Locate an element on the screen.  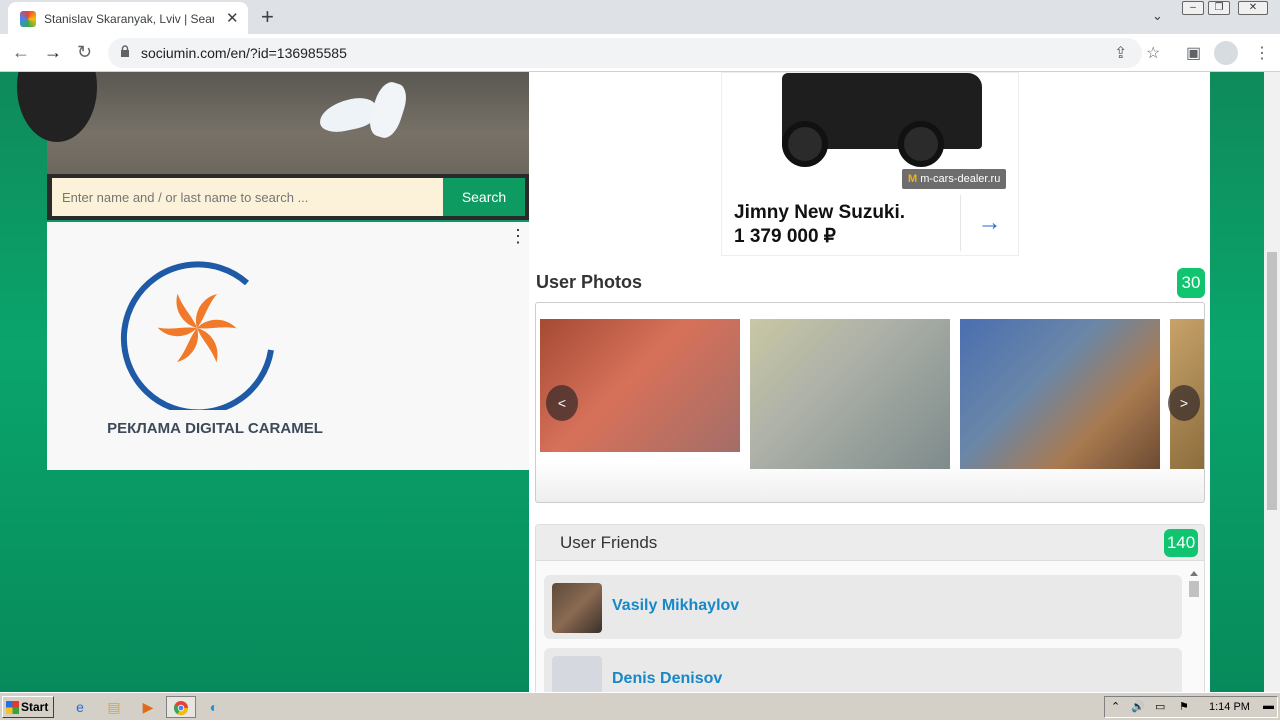
volume-icon: 🔊 is located at coordinates (1138, 706).